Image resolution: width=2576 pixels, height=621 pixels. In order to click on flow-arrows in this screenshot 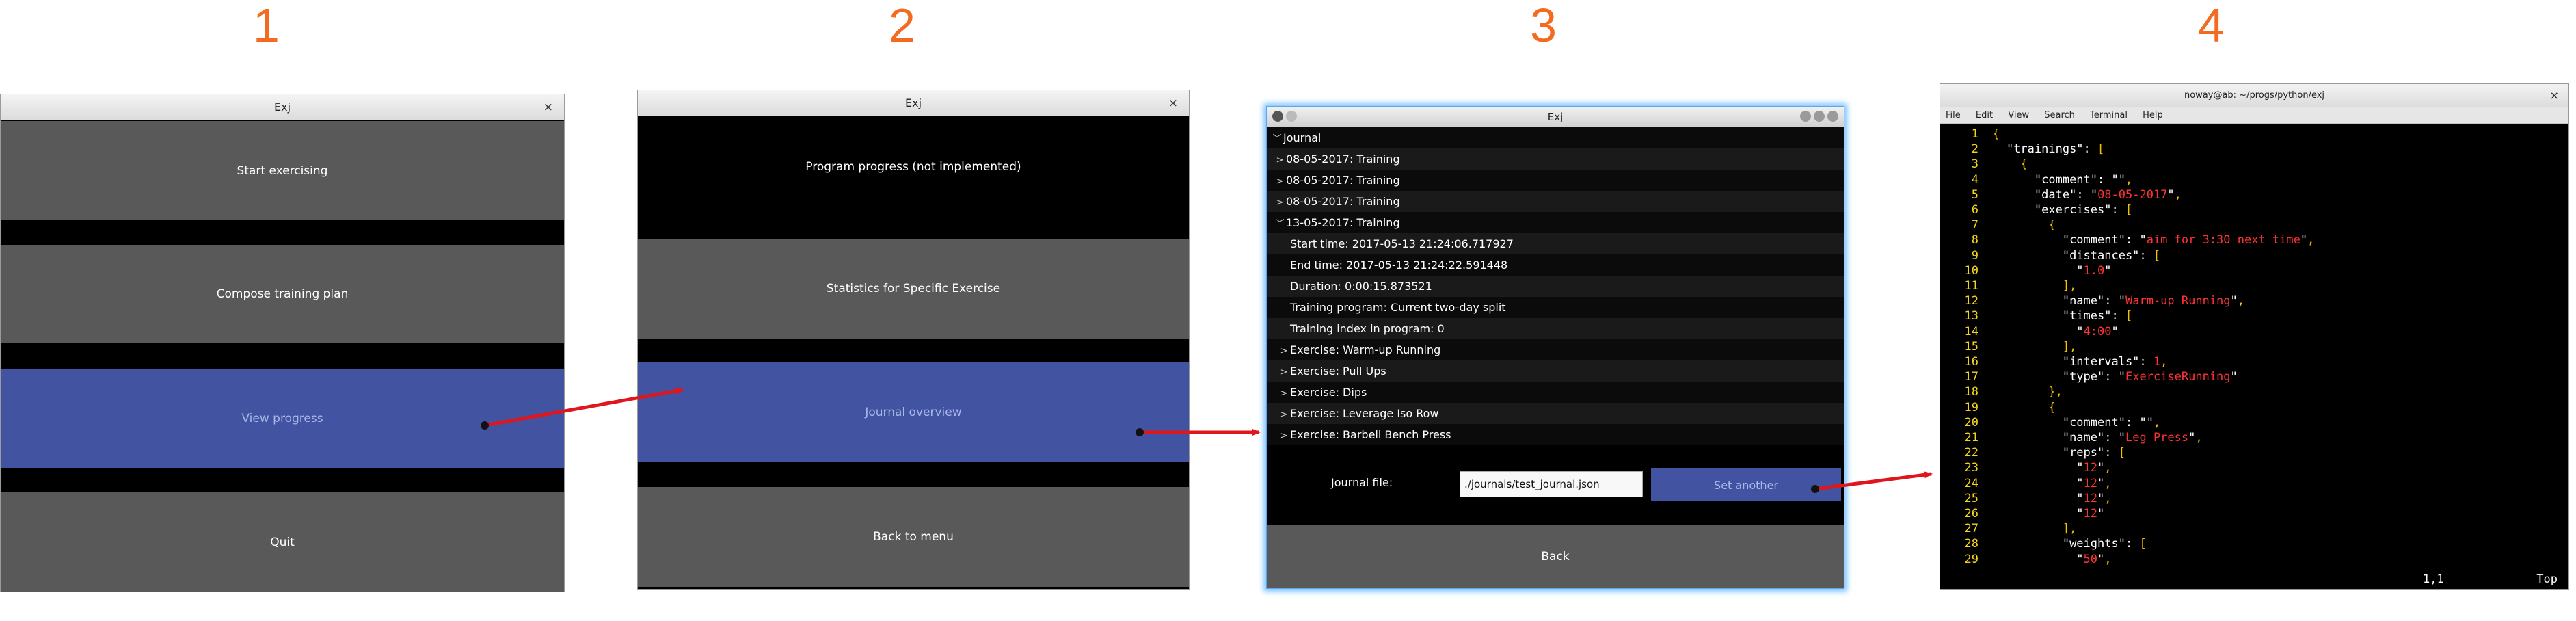, I will do `click(1207, 440)`.